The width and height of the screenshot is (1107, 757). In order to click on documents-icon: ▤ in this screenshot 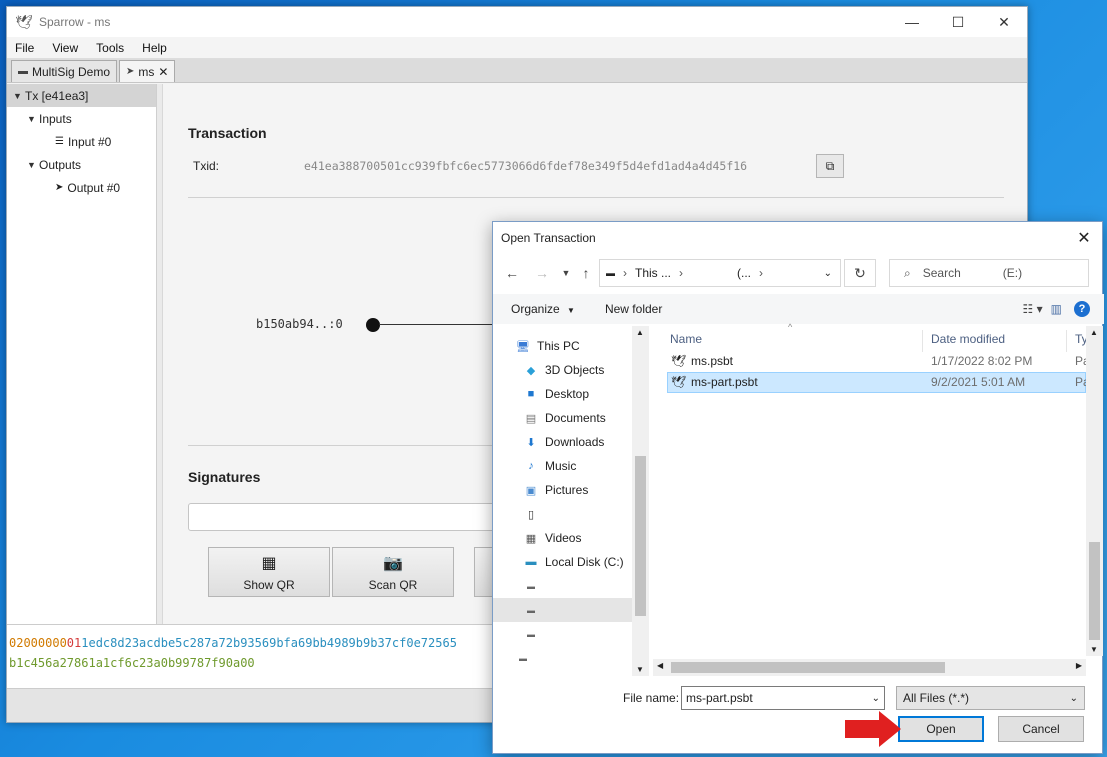, I will do `click(531, 418)`.